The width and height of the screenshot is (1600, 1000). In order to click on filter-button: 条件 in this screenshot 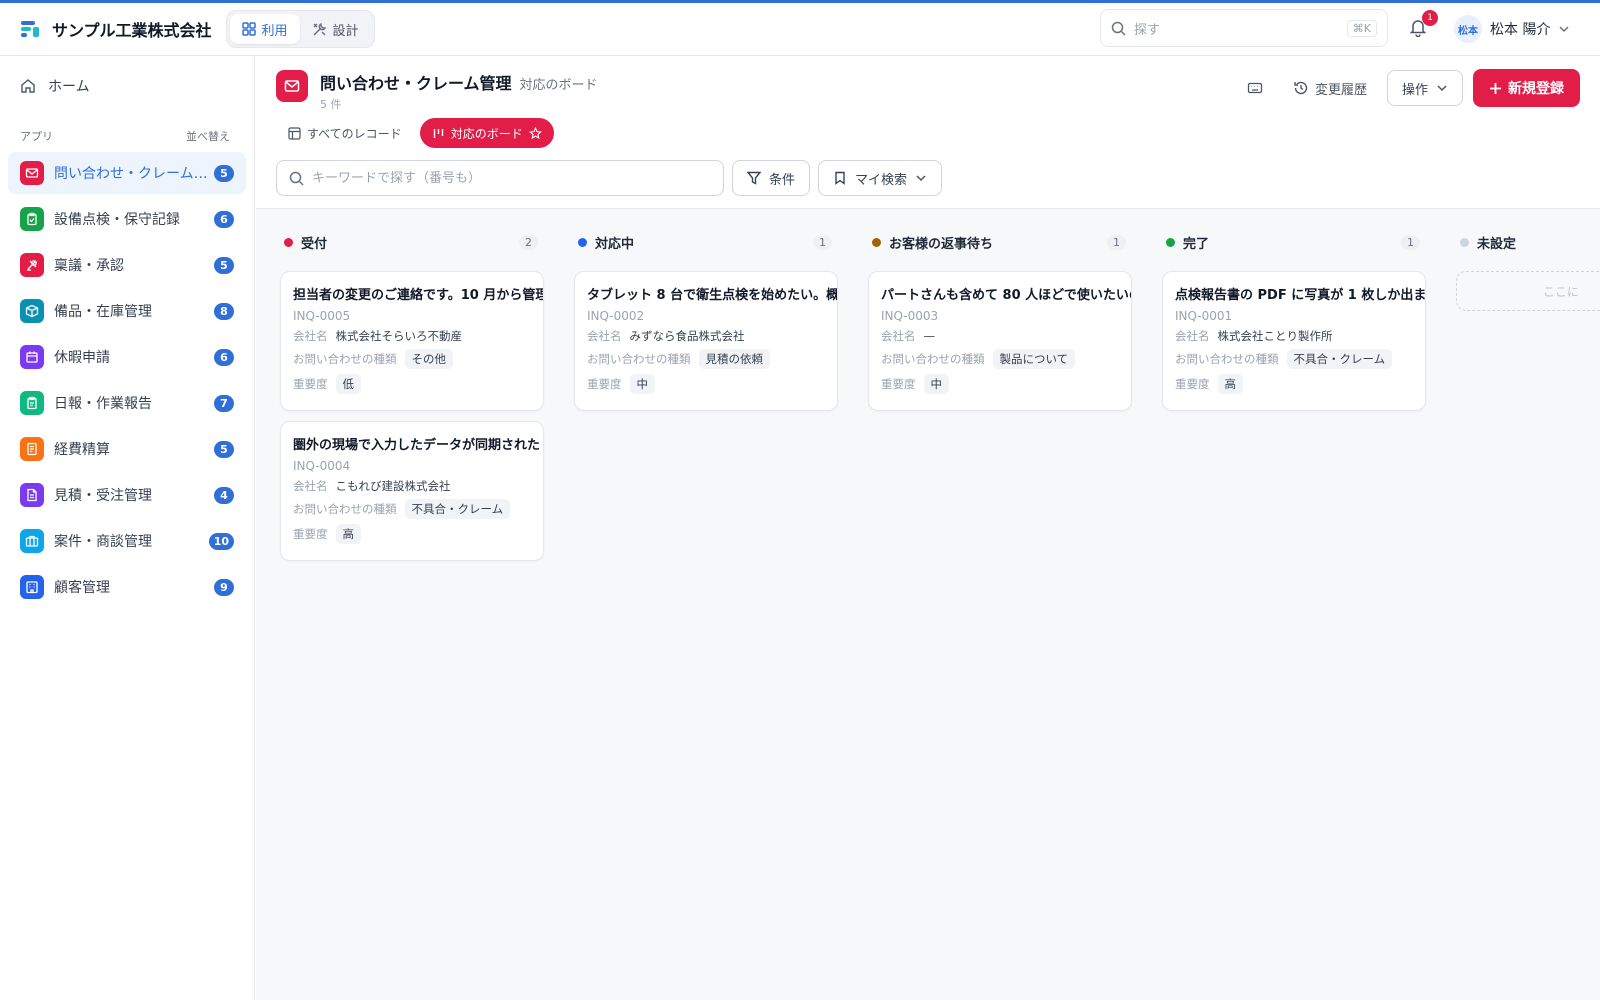, I will do `click(771, 178)`.